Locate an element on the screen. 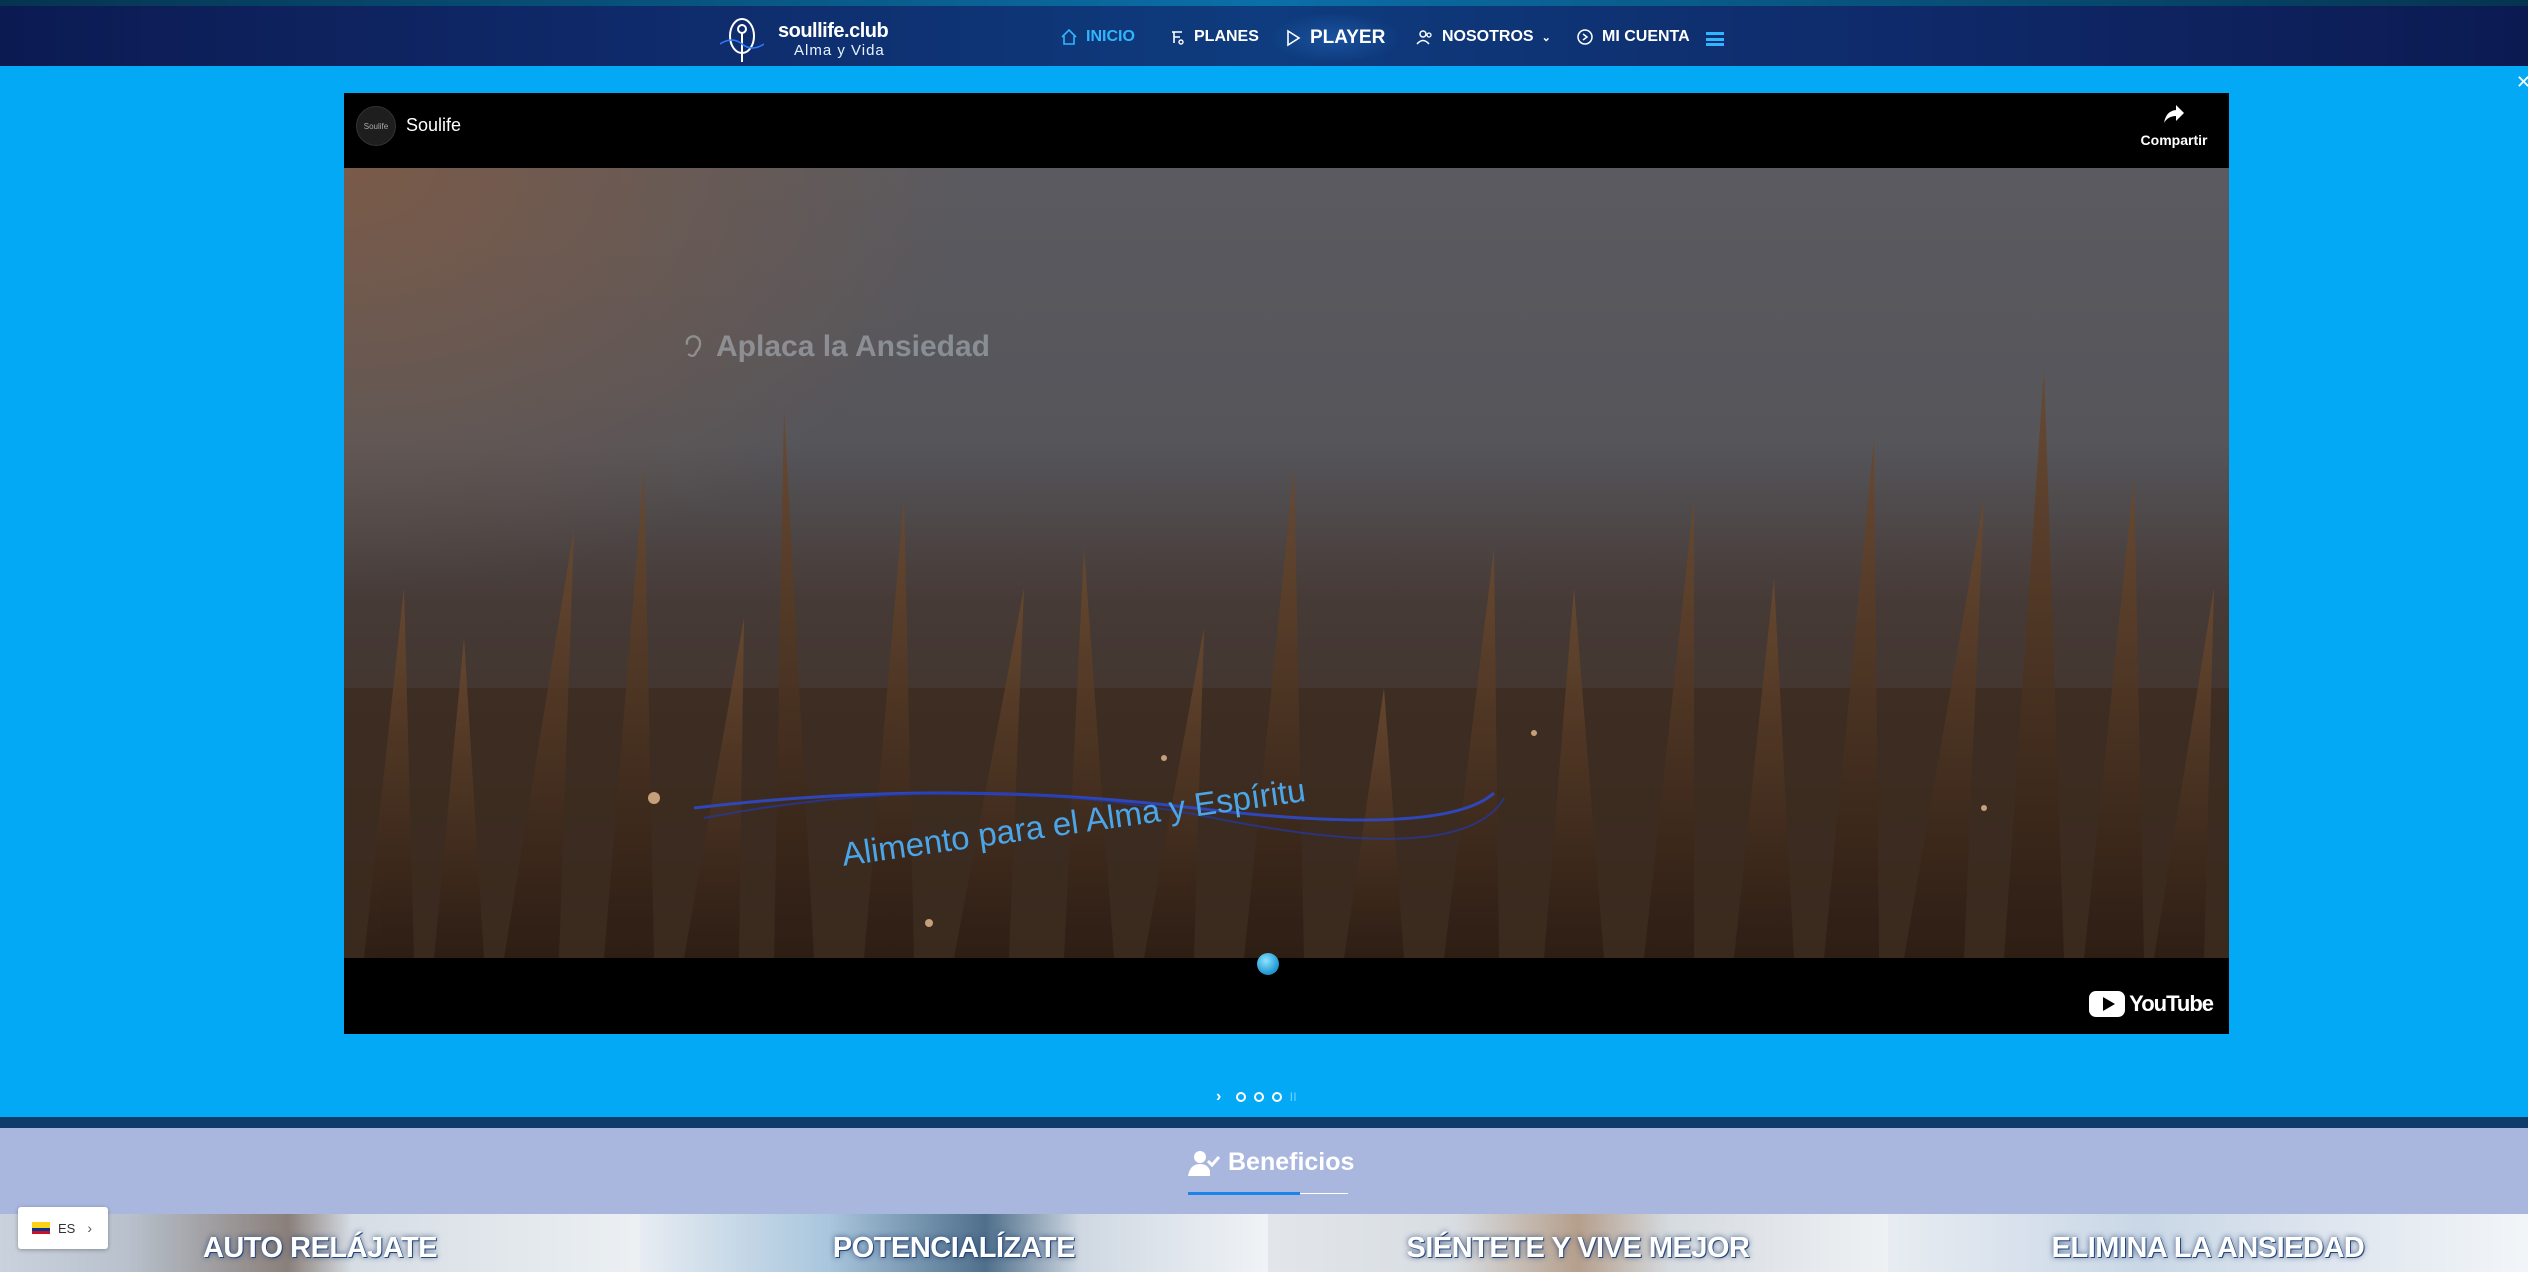 The width and height of the screenshot is (2528, 1272). account-icon is located at coordinates (1585, 37).